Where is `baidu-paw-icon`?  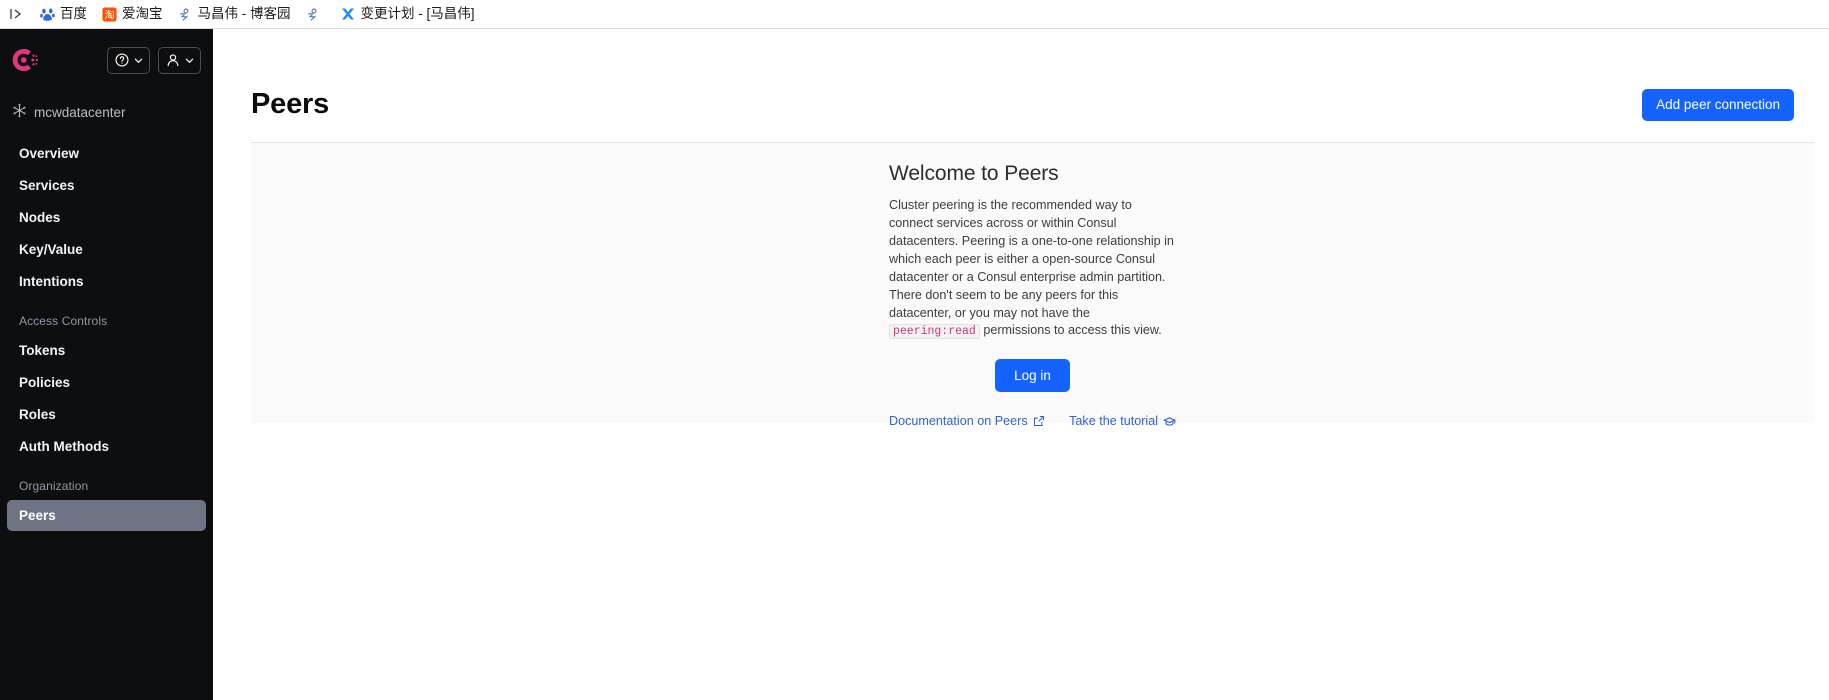 baidu-paw-icon is located at coordinates (47, 14).